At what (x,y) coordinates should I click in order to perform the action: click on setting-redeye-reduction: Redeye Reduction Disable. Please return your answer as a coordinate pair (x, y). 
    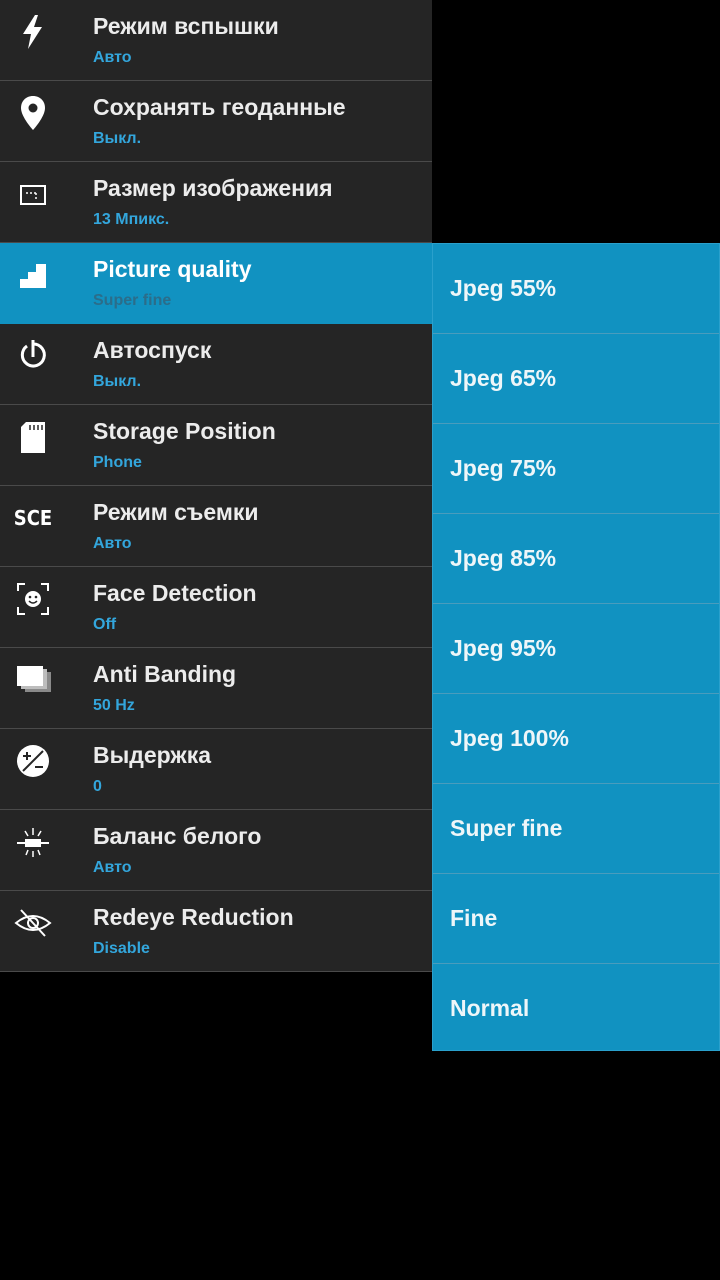
    Looking at the image, I should click on (216, 931).